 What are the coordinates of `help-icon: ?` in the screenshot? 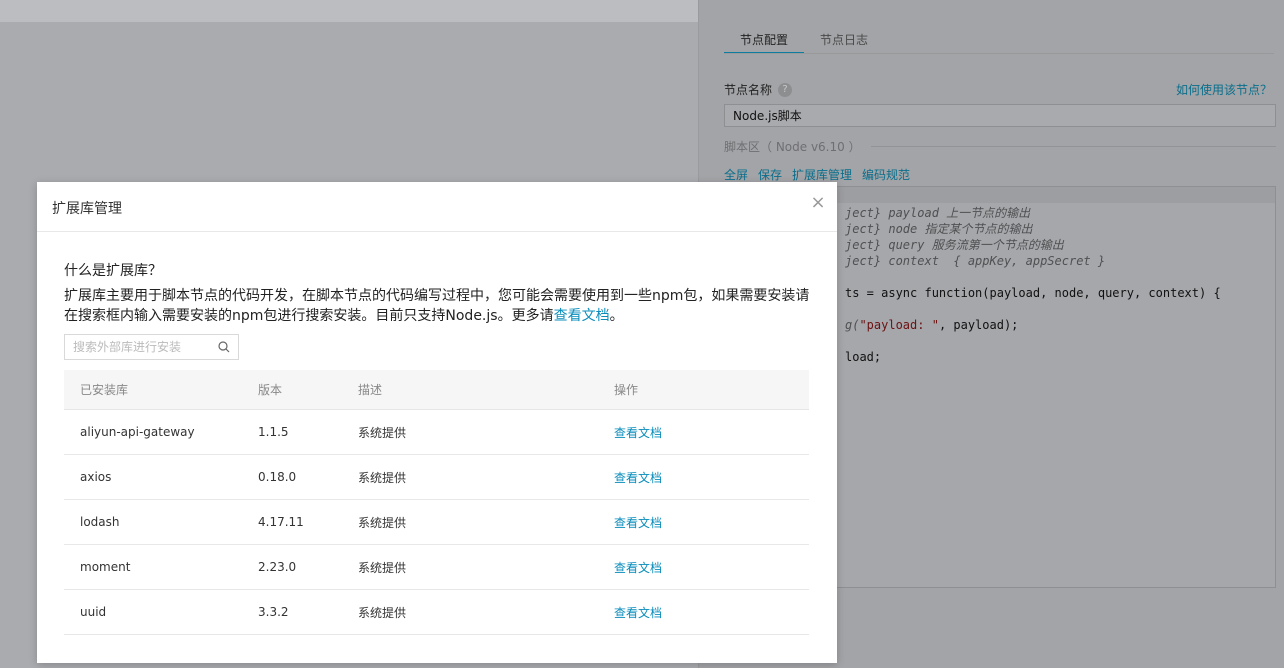 It's located at (785, 89).